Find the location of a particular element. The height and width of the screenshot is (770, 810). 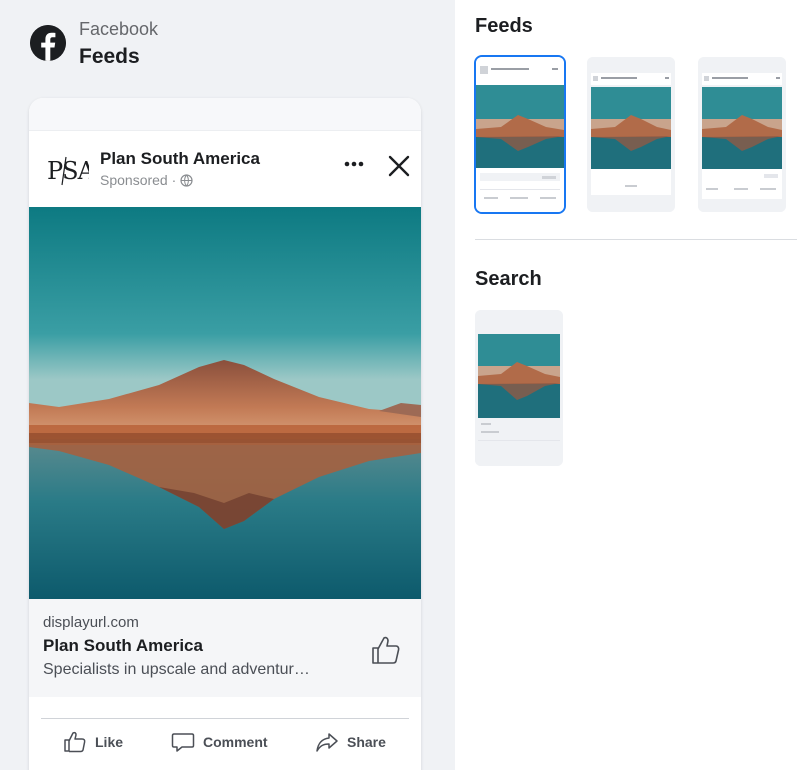

like-label: Like is located at coordinates (109, 742).